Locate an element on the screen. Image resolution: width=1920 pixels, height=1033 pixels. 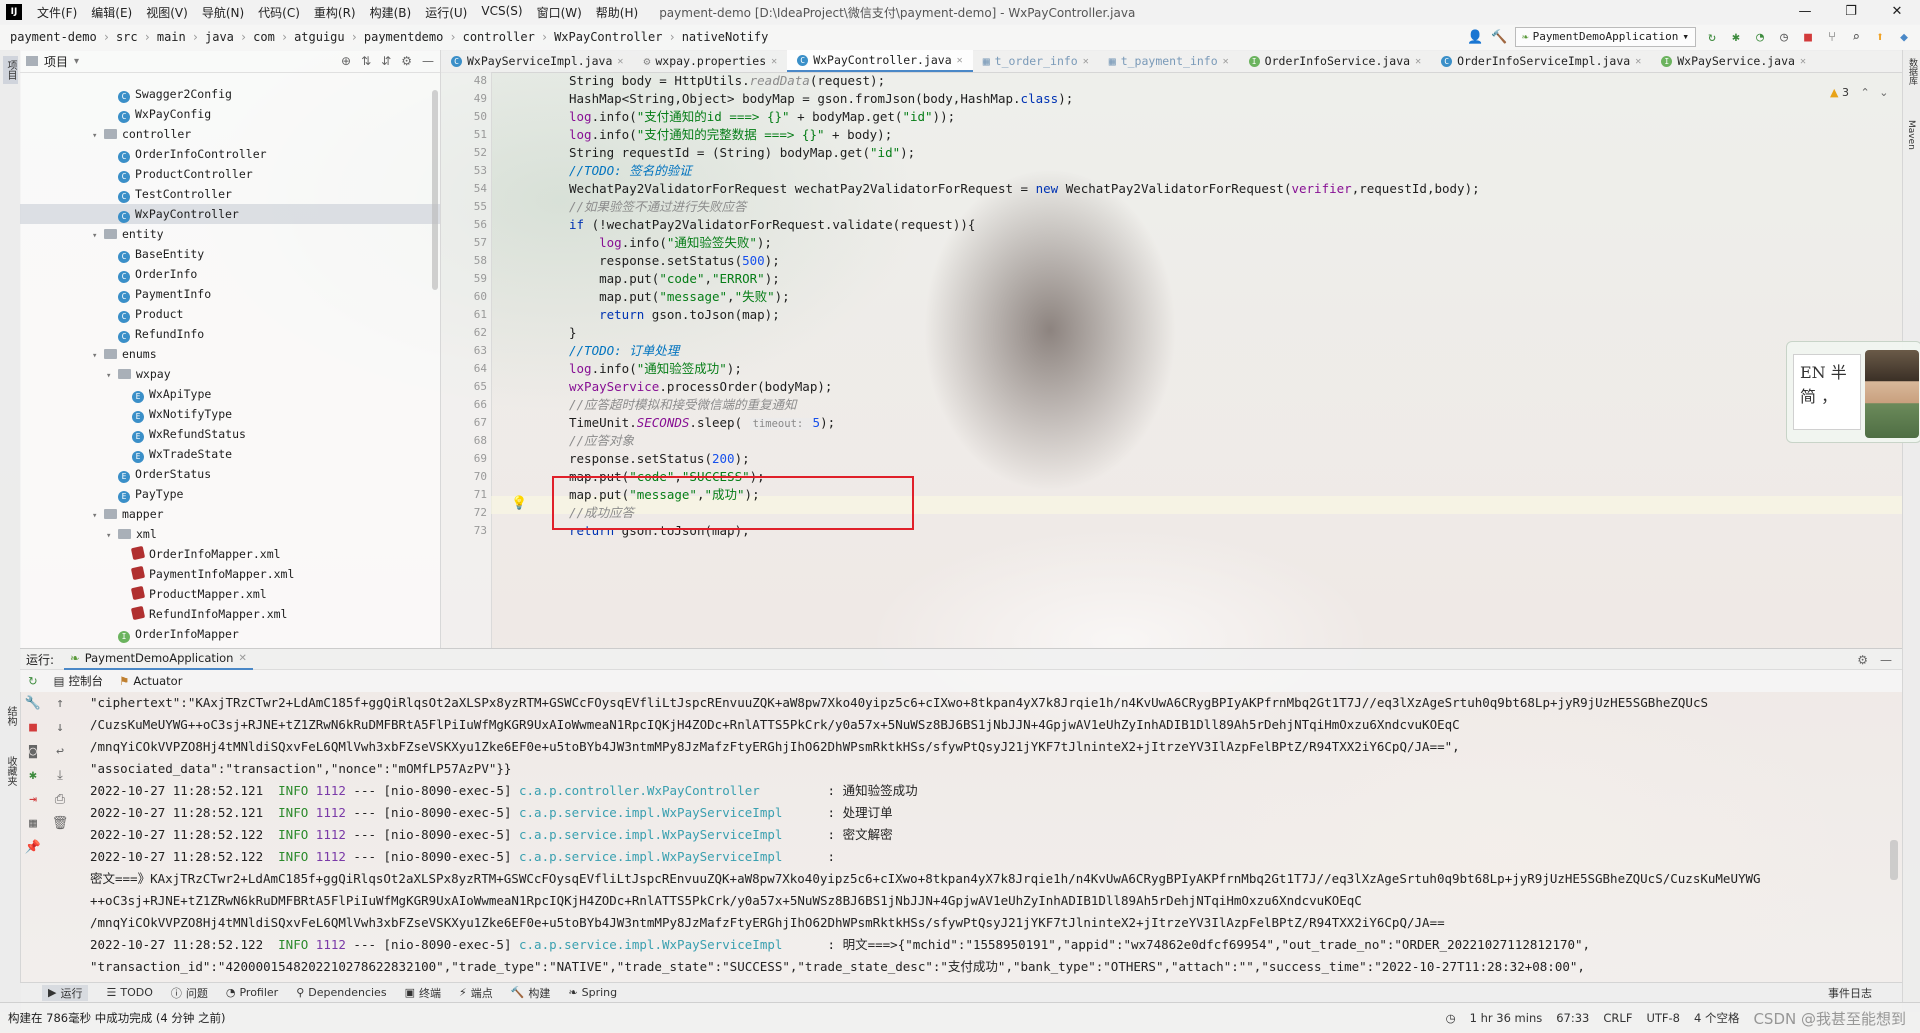
menu-item: VCS(S) is located at coordinates (501, 12).